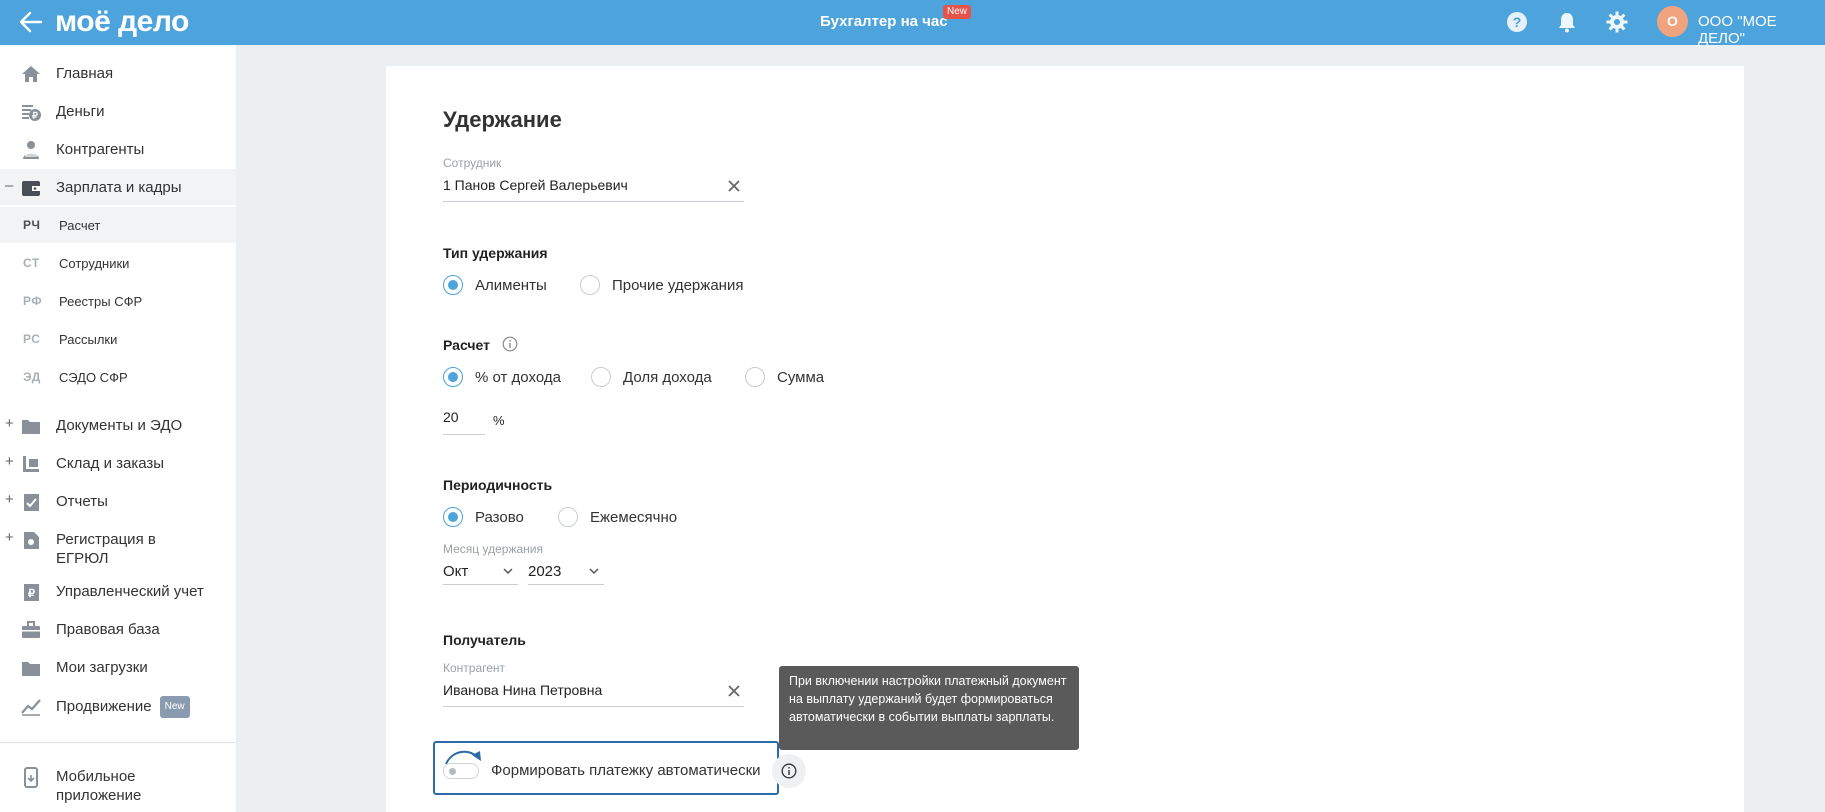  Describe the element at coordinates (578, 185) in the screenshot. I see `employee-field: 1 Панов Сергей Валерьевич` at that location.